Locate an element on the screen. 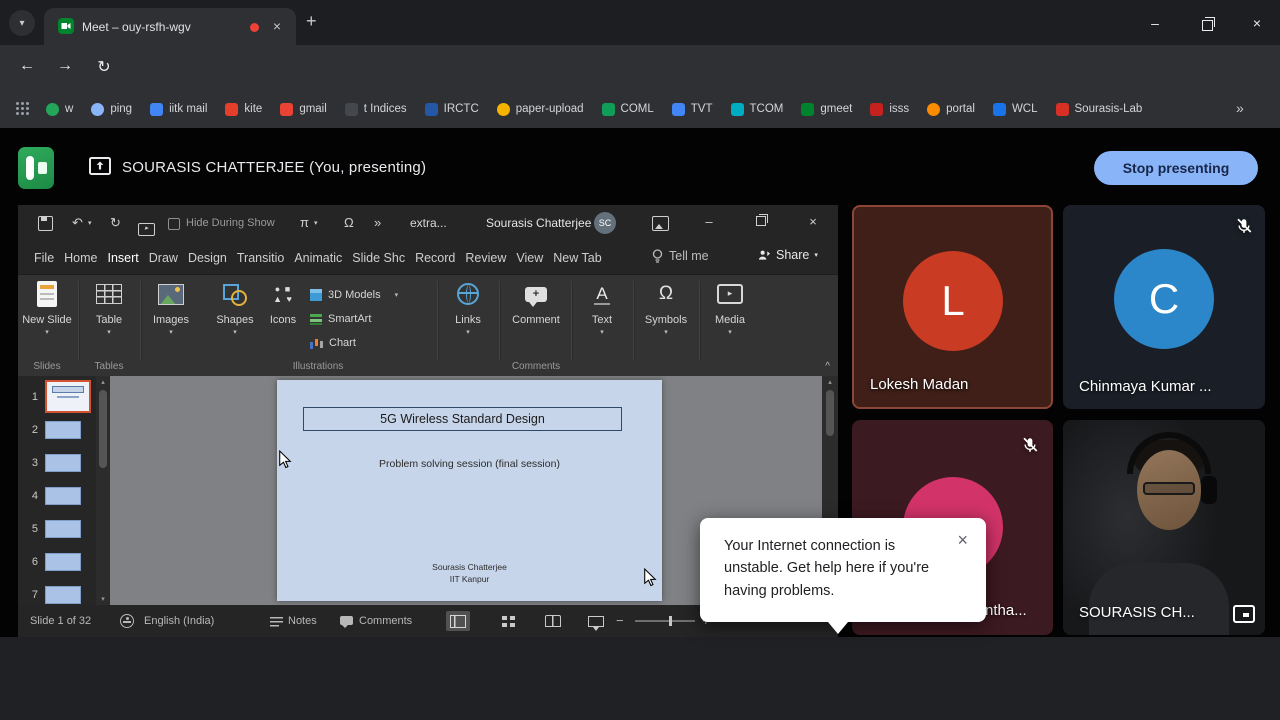 This screenshot has height=720, width=1280. comments-label: Comments is located at coordinates (385, 621).